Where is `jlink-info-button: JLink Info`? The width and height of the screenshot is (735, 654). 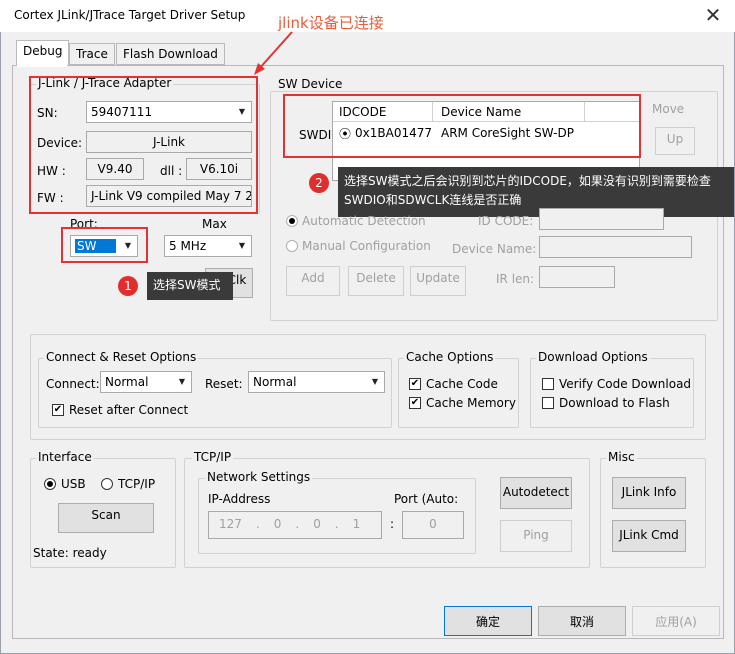 jlink-info-button: JLink Info is located at coordinates (649, 493).